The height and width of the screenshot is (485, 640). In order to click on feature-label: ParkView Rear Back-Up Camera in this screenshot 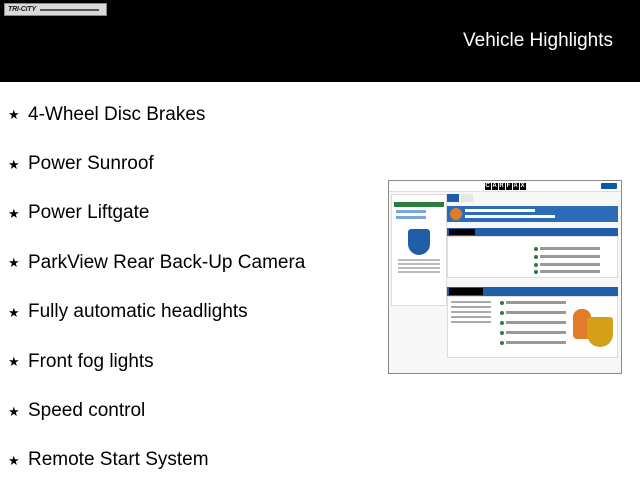, I will do `click(167, 262)`.